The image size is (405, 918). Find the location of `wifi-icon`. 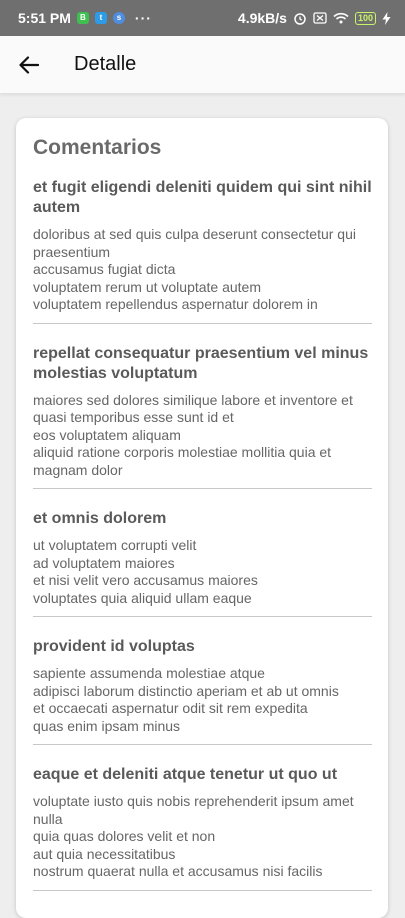

wifi-icon is located at coordinates (341, 18).